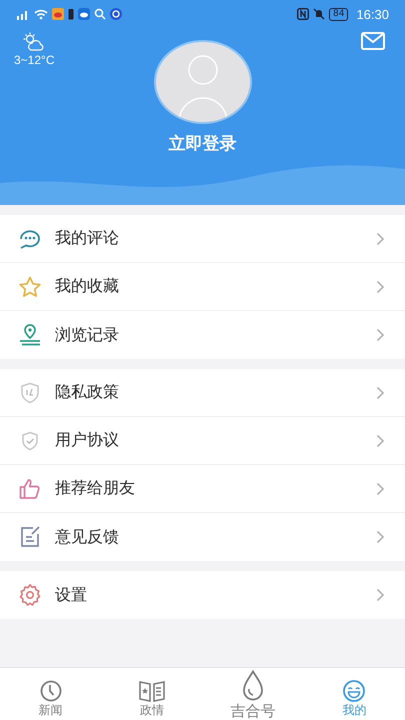 This screenshot has height=720, width=405. Describe the element at coordinates (338, 14) in the screenshot. I see `battery-level: 84` at that location.